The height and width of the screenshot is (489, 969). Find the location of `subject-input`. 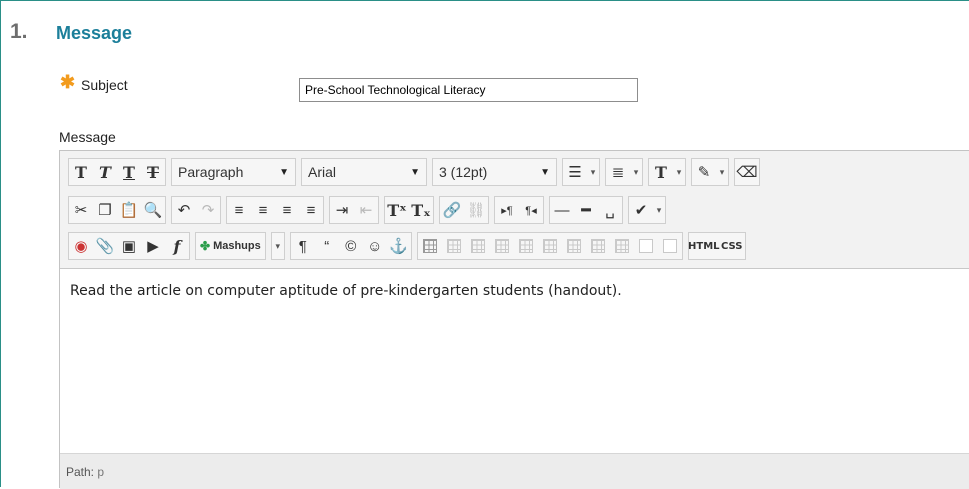

subject-input is located at coordinates (468, 90).